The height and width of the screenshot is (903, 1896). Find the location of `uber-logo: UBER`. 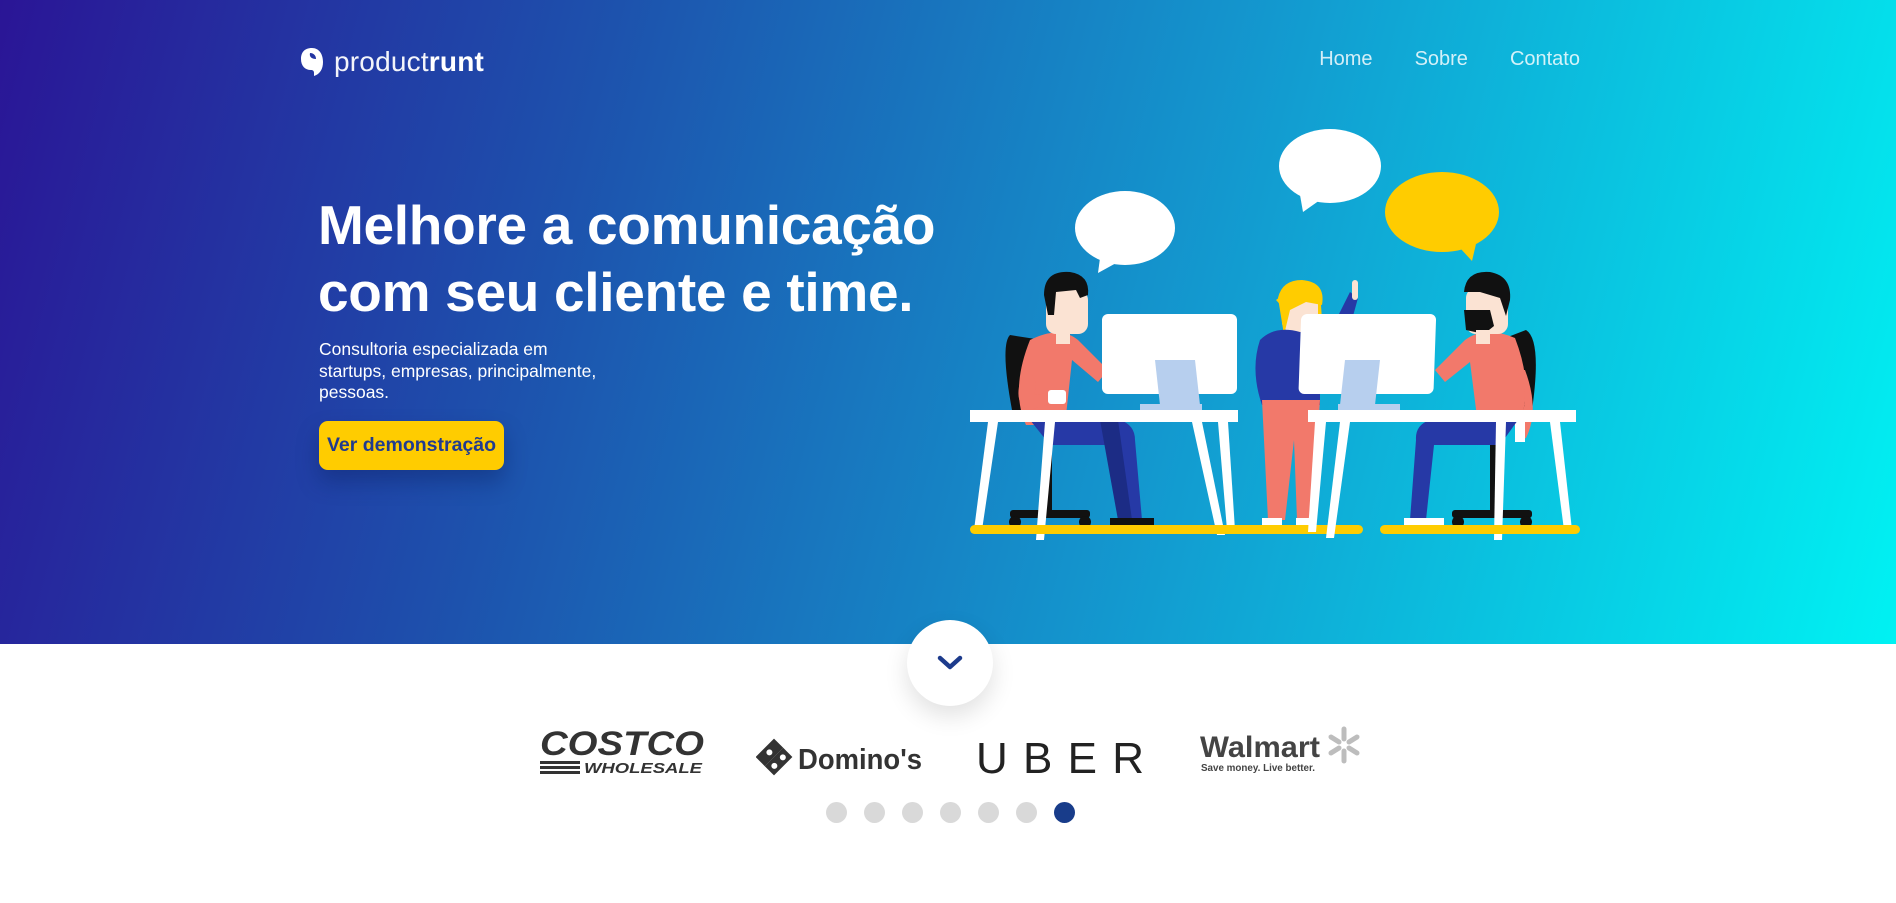

uber-logo: UBER is located at coordinates (1060, 757).